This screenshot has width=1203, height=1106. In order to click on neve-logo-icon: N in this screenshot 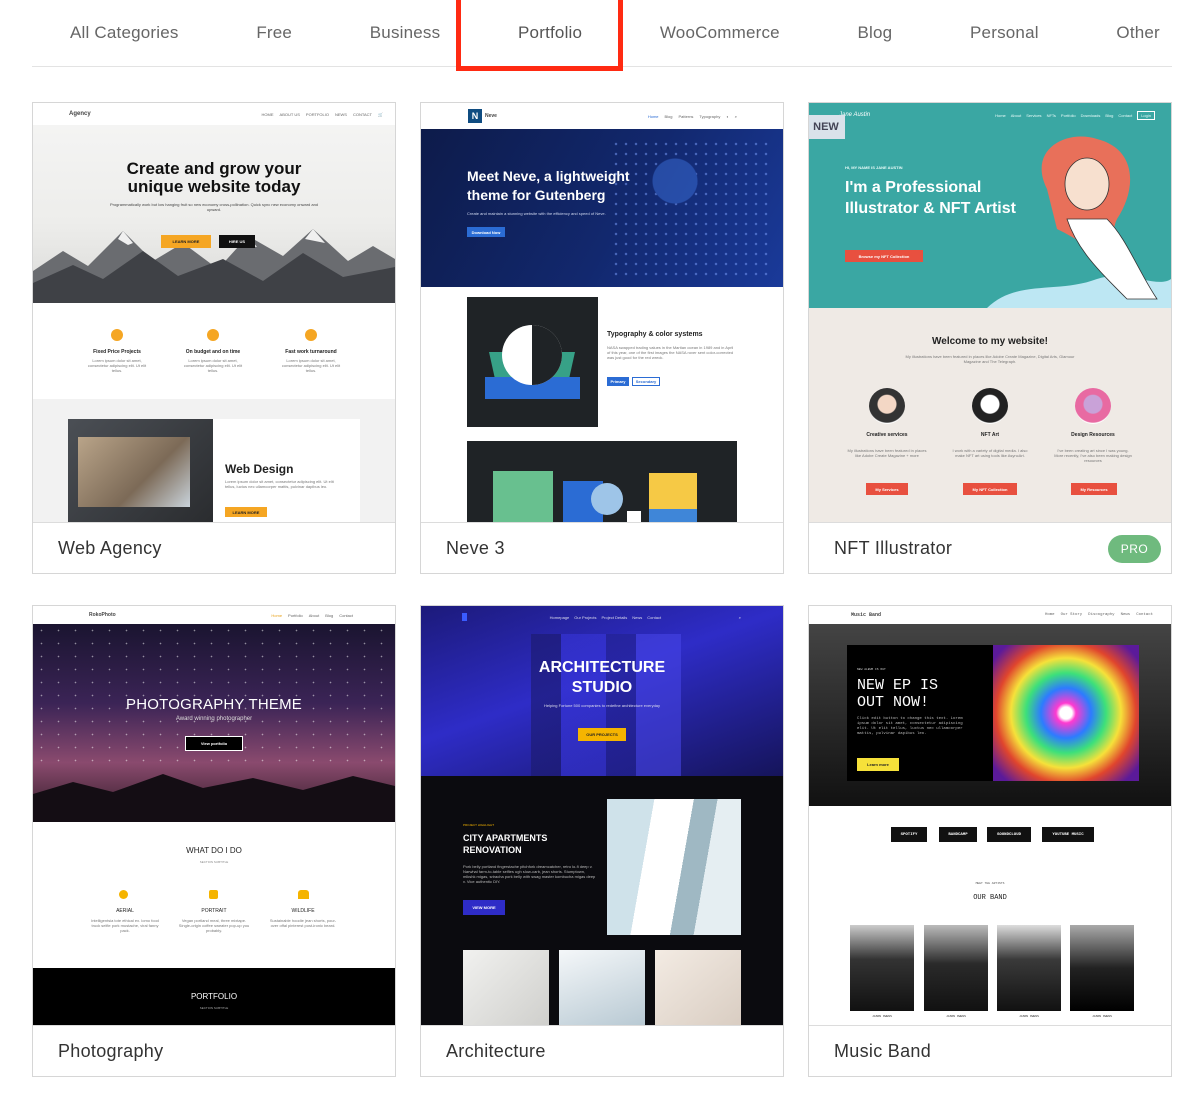, I will do `click(475, 116)`.